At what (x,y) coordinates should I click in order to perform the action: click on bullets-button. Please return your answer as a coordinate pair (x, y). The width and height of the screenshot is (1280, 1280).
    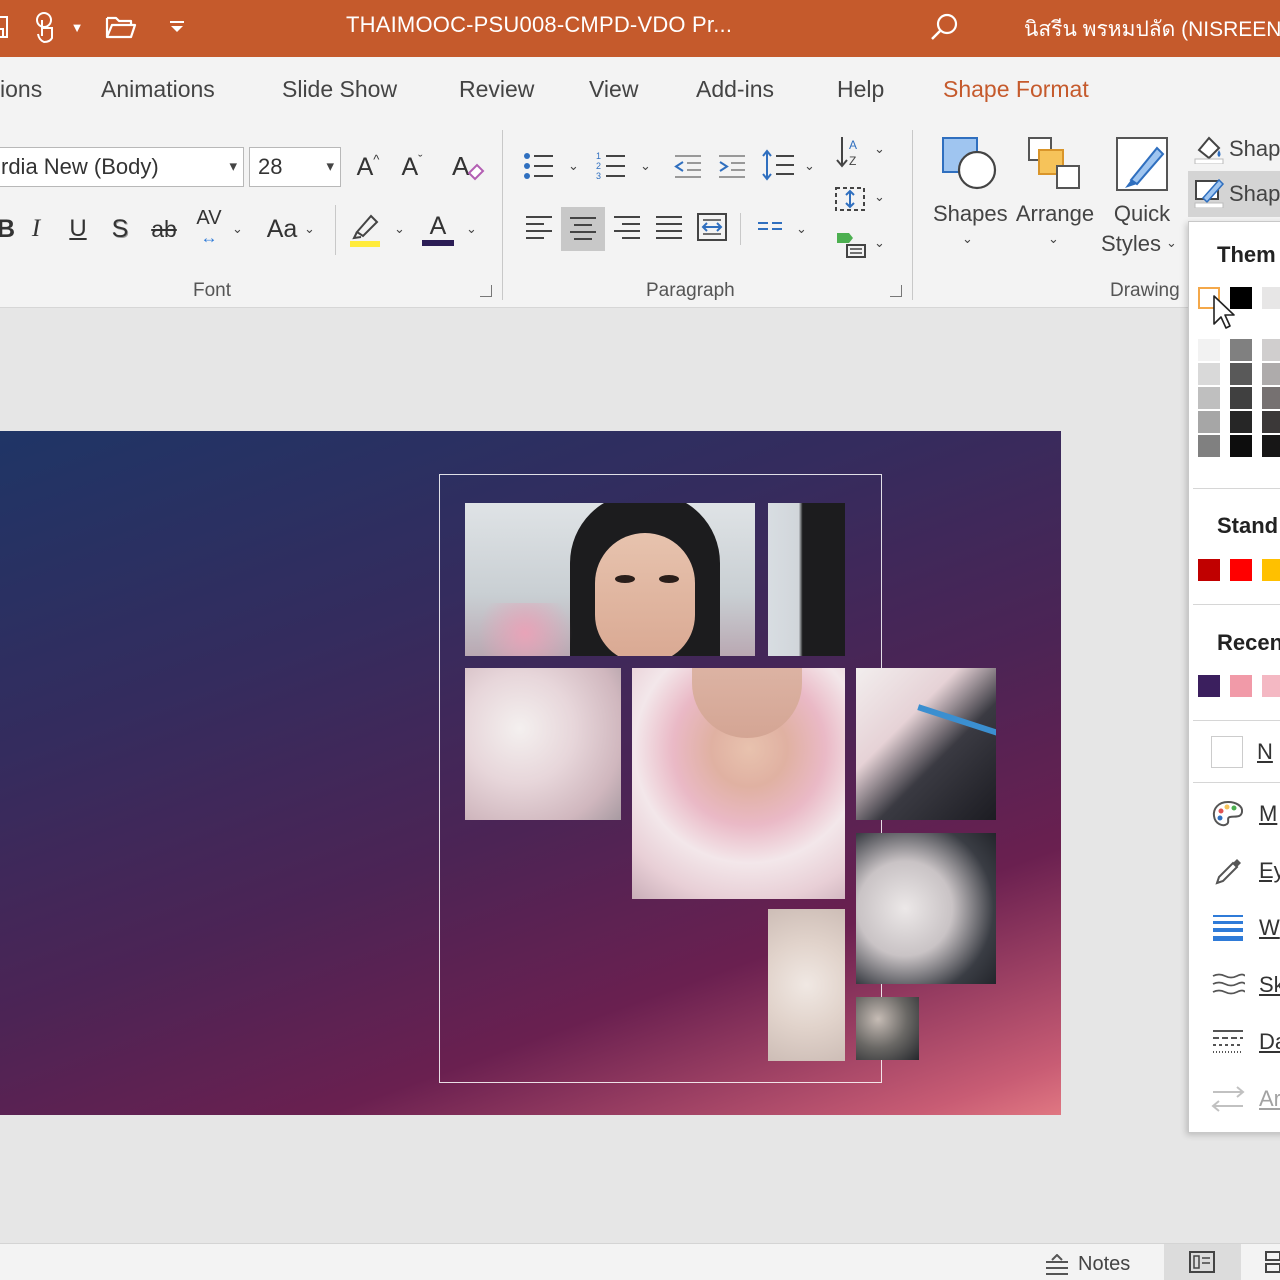
    Looking at the image, I should click on (539, 166).